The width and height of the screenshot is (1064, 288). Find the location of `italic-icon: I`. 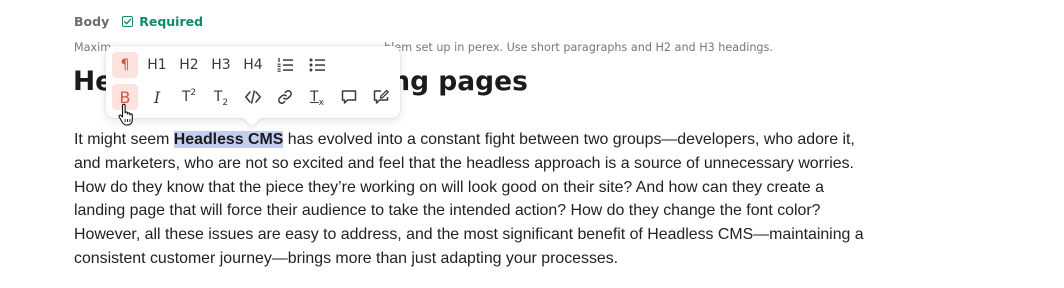

italic-icon: I is located at coordinates (157, 97).